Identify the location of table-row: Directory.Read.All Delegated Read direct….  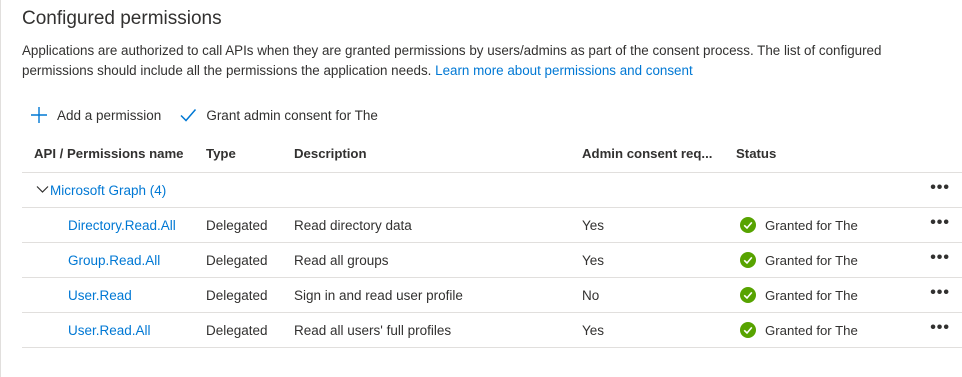
(492, 225).